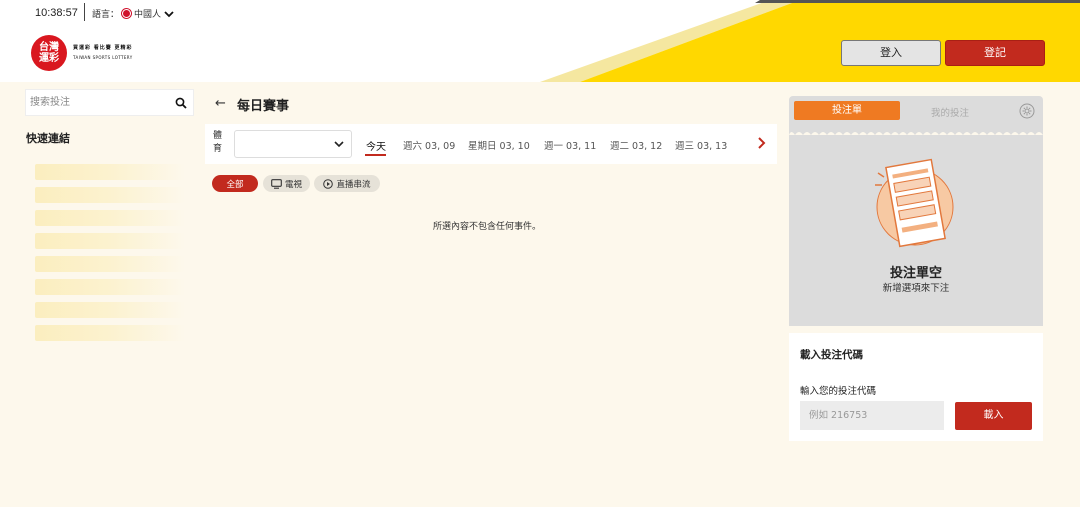  I want to click on bet-code-input, so click(872, 415).